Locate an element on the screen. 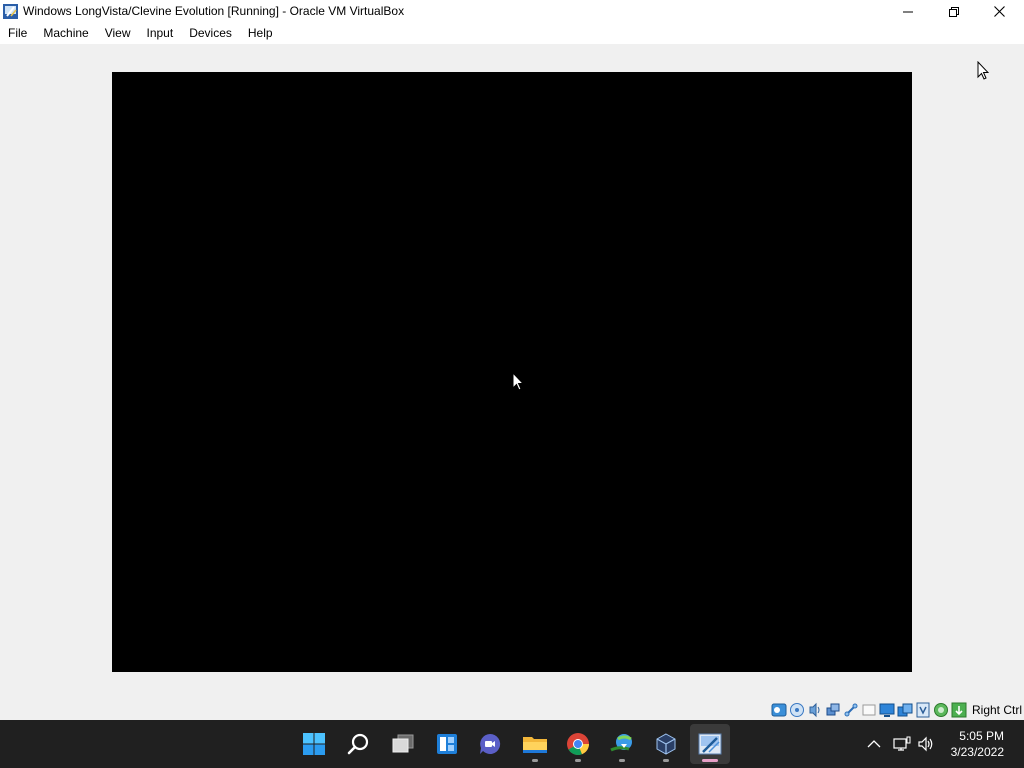 The height and width of the screenshot is (768, 1024). chat-icon is located at coordinates (490, 743).